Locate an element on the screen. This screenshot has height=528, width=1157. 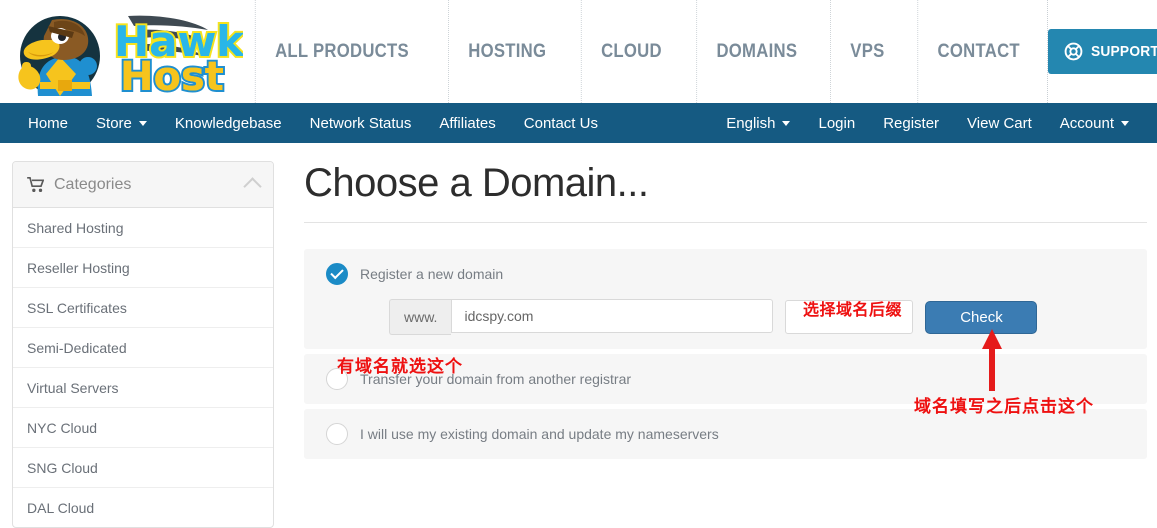
nav-item-login: Login is located at coordinates (836, 123).